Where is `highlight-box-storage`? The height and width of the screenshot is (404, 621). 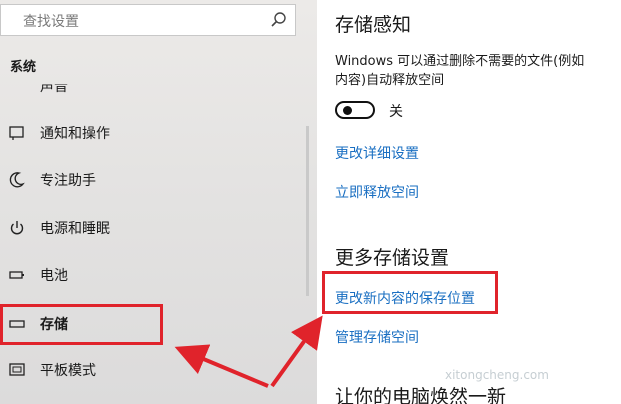
highlight-box-storage is located at coordinates (81, 324).